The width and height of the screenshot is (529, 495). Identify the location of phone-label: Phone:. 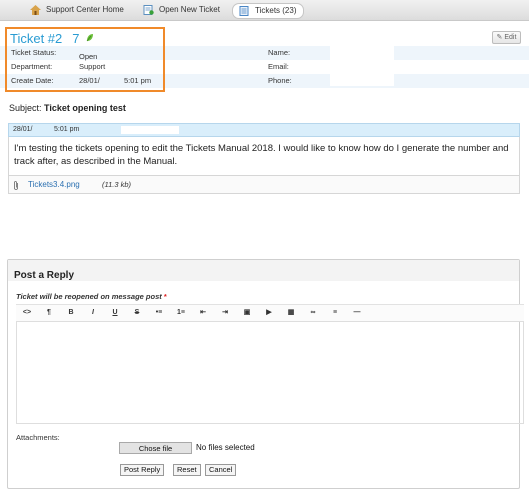
(280, 80).